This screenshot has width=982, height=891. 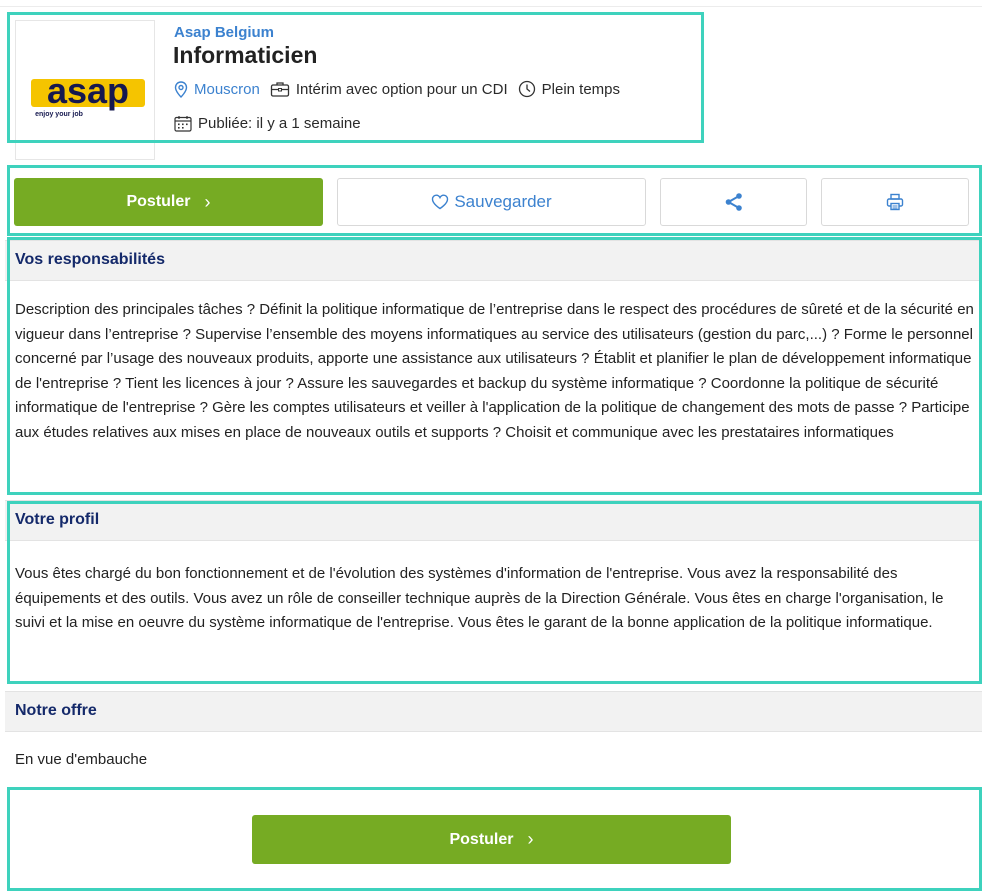 I want to click on responsibilities-heading: Vos responsabilités, so click(x=90, y=259).